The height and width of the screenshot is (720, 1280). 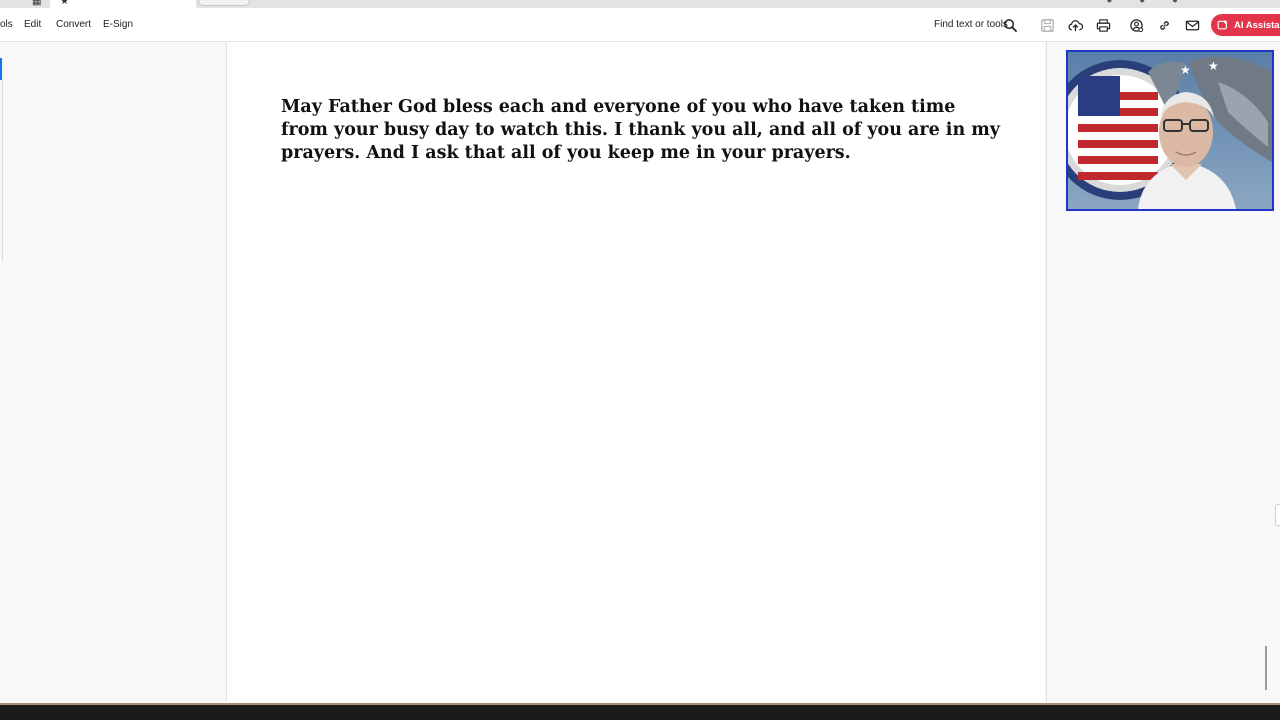 What do you see at coordinates (1075, 25) in the screenshot?
I see `upload-icon` at bounding box center [1075, 25].